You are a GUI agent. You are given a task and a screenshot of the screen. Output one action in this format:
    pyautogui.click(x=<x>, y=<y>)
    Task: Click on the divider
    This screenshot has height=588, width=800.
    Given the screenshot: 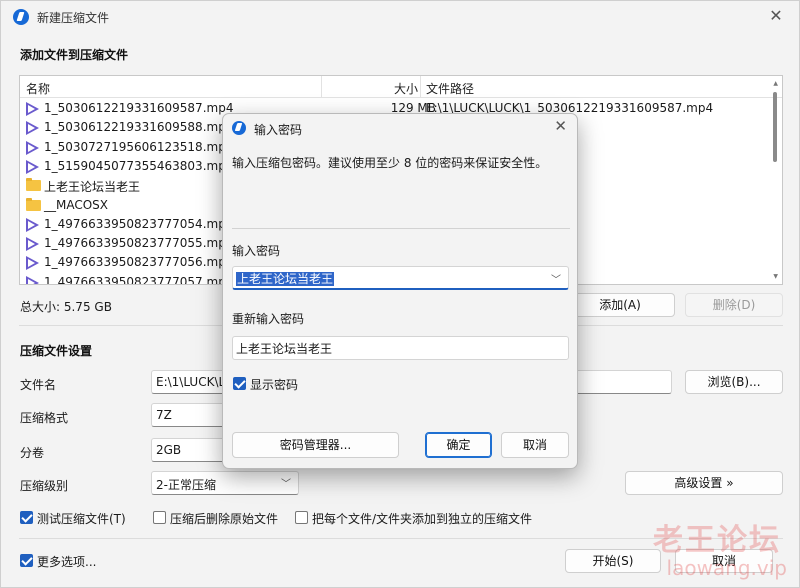 What is the action you would take?
    pyautogui.click(x=401, y=228)
    